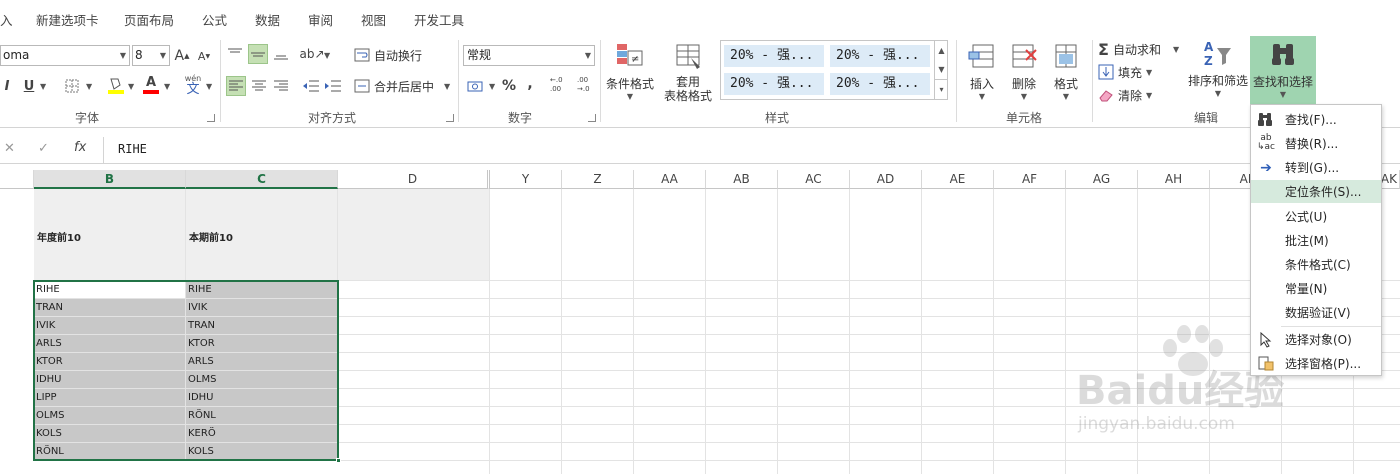 This screenshot has width=1400, height=474. Describe the element at coordinates (262, 434) in the screenshot. I see `cell-c-9: KERÖ` at that location.